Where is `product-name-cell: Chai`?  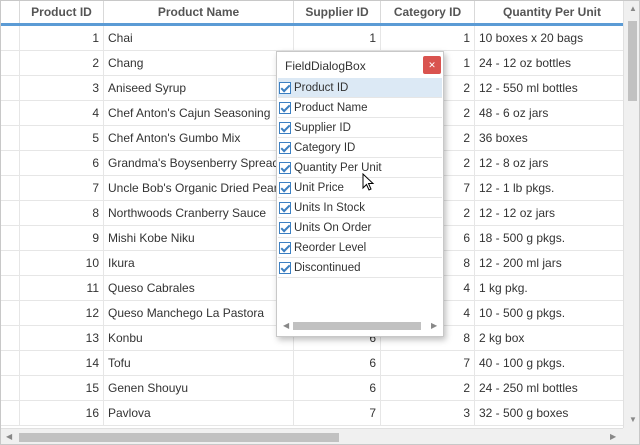
product-name-cell: Chai is located at coordinates (199, 38).